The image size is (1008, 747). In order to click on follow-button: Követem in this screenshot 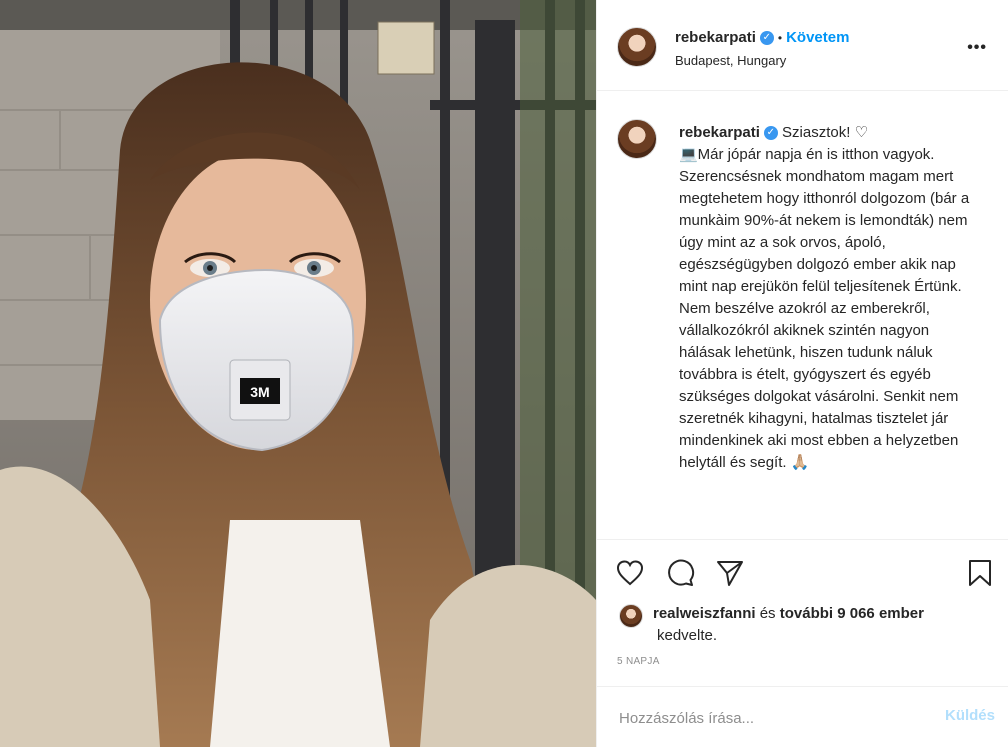, I will do `click(817, 37)`.